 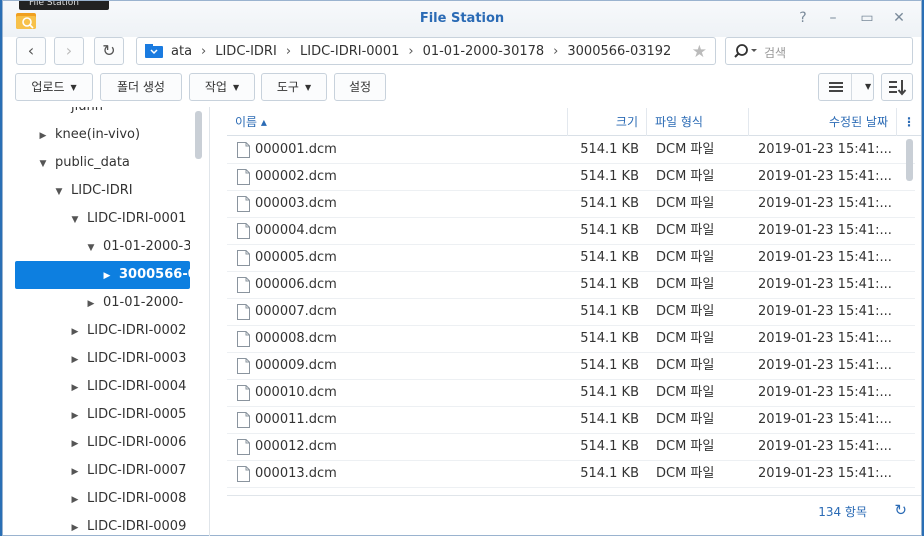 I want to click on search-icon, so click(x=746, y=51).